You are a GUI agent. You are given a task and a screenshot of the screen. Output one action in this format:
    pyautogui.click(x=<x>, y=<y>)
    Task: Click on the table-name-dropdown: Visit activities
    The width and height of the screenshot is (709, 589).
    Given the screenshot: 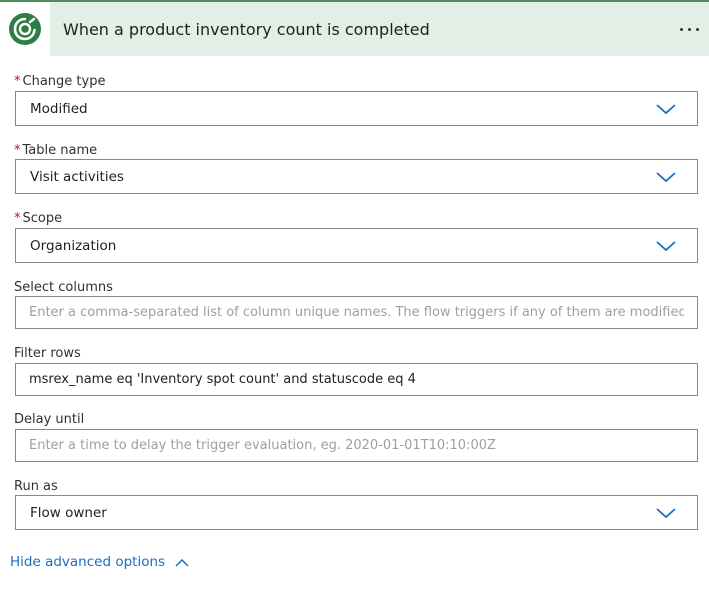 What is the action you would take?
    pyautogui.click(x=356, y=176)
    